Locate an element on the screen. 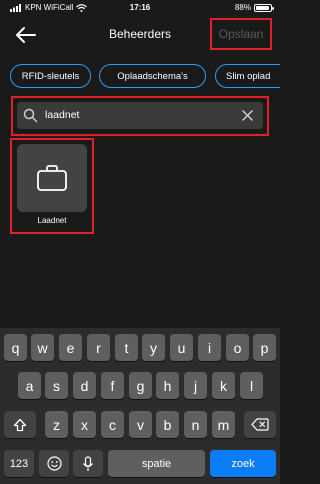  filter-chips: RFID-sleutels Oplaadschema's Slim oplad is located at coordinates (140, 77).